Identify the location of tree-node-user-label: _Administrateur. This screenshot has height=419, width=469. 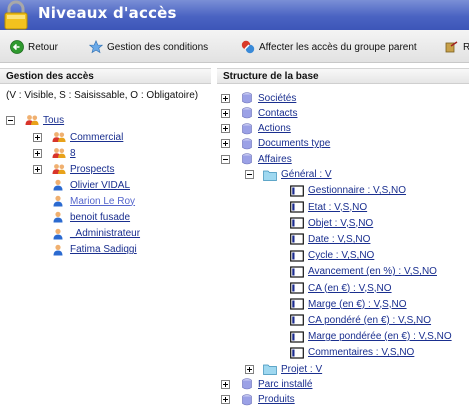
(105, 233).